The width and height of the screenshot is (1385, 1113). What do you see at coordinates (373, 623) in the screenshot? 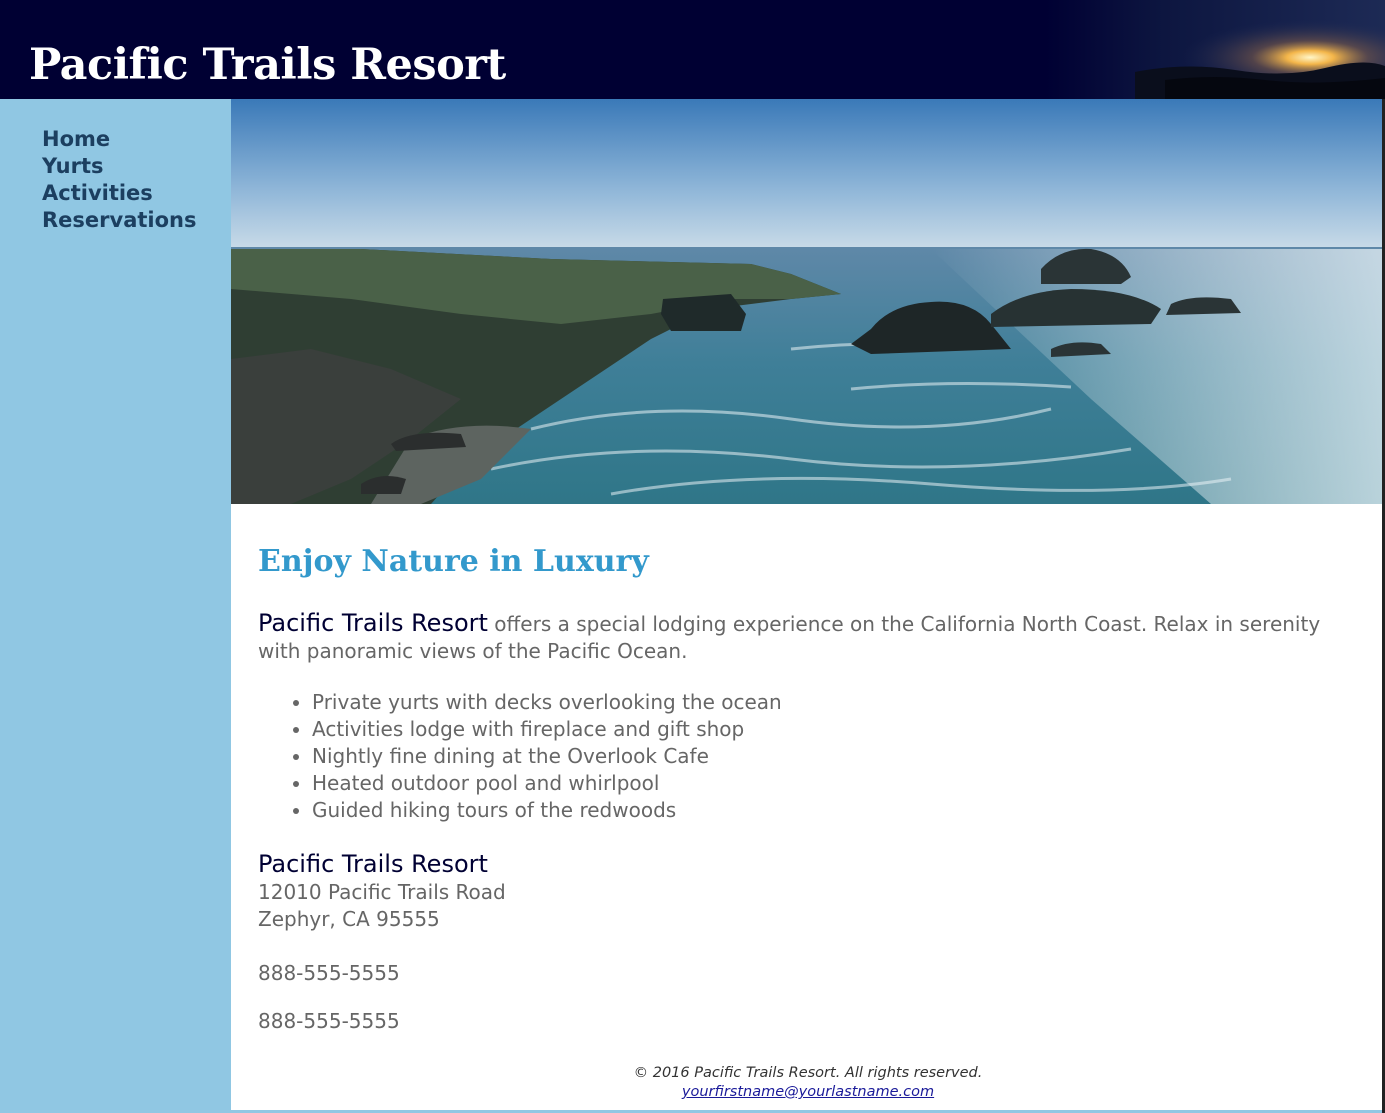
I see `intro-resort-name: Pacific Trails Resort` at bounding box center [373, 623].